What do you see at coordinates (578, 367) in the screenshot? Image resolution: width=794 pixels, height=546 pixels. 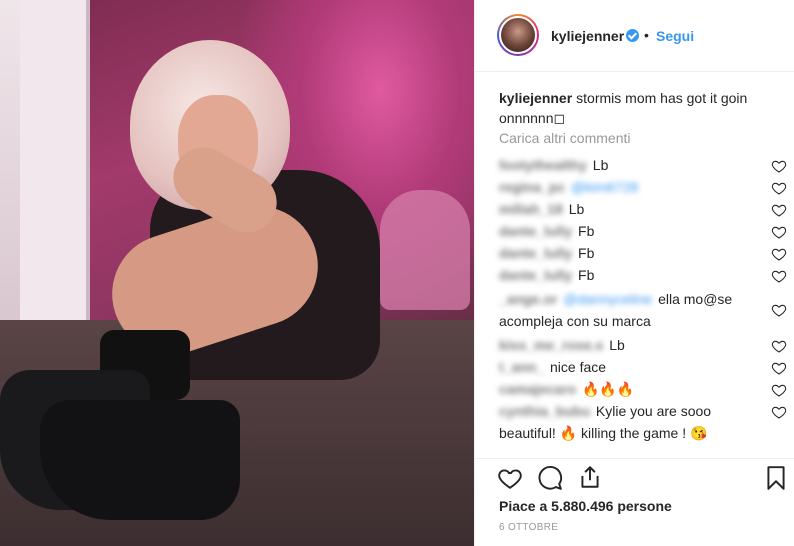 I see `comment-text: nice face` at bounding box center [578, 367].